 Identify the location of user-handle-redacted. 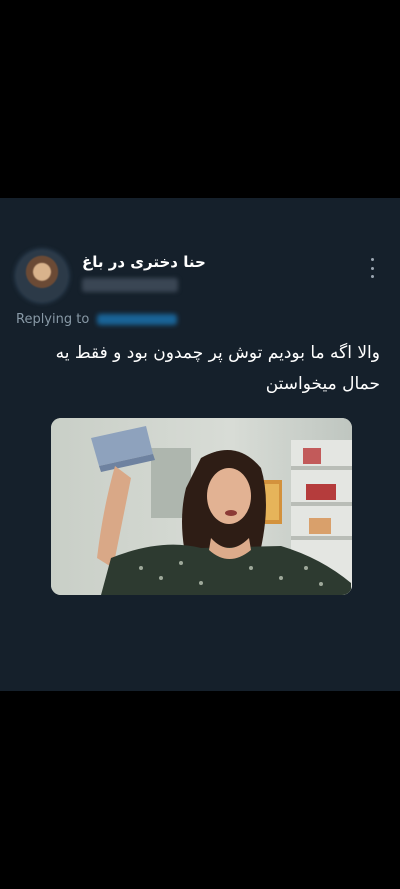
(130, 285).